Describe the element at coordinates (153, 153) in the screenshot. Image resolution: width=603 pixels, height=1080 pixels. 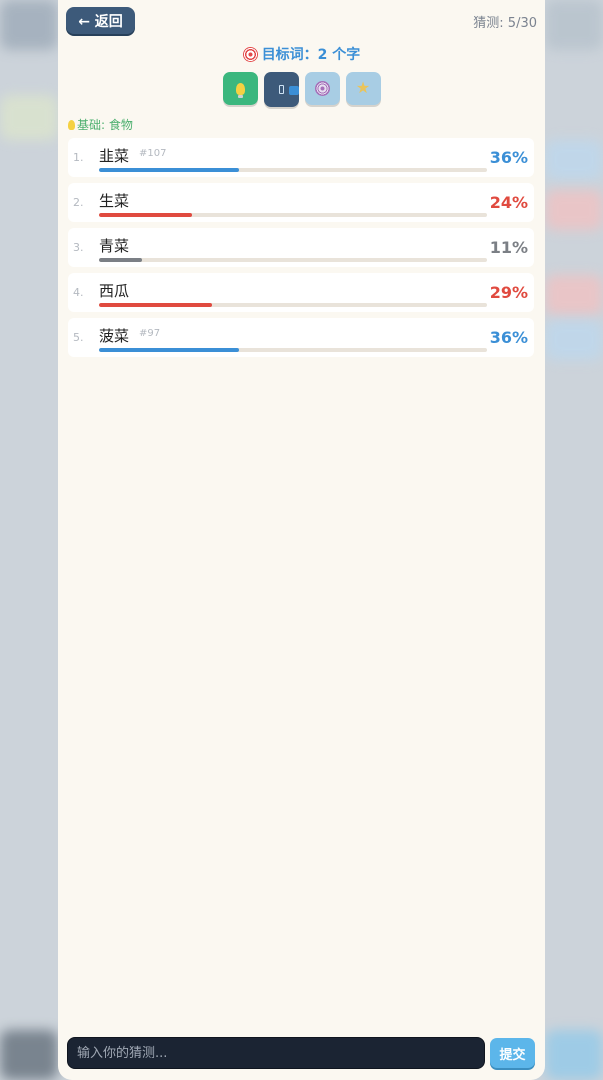
I see `guess-id-tag: #107` at that location.